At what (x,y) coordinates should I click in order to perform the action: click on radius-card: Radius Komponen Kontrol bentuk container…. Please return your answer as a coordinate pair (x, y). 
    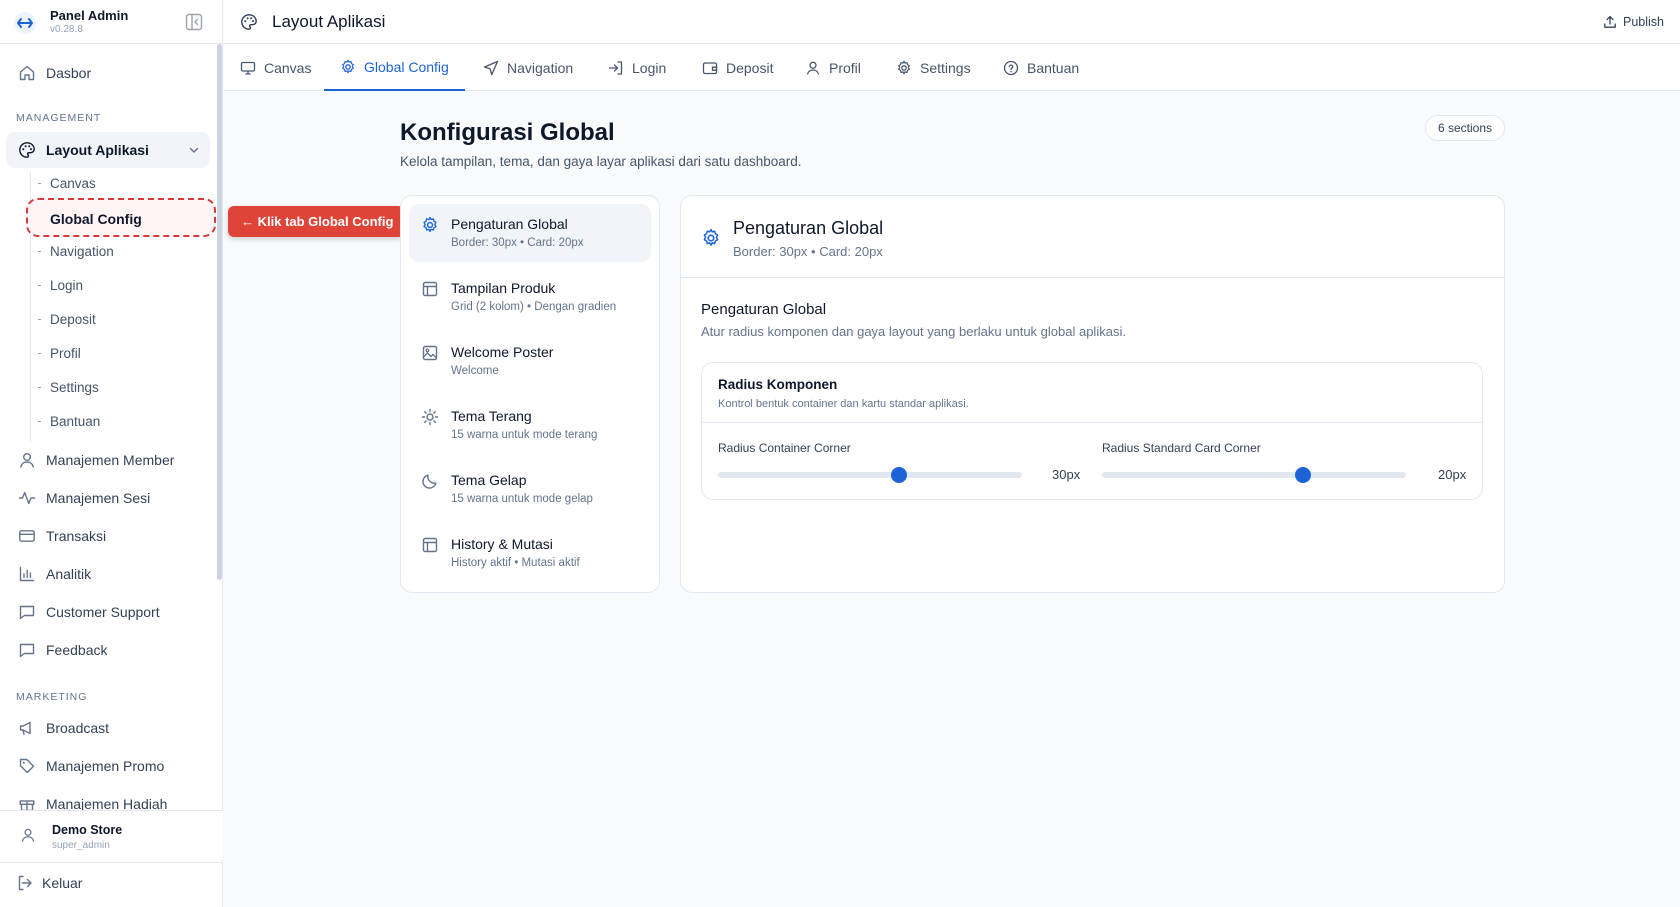
    Looking at the image, I should click on (1092, 431).